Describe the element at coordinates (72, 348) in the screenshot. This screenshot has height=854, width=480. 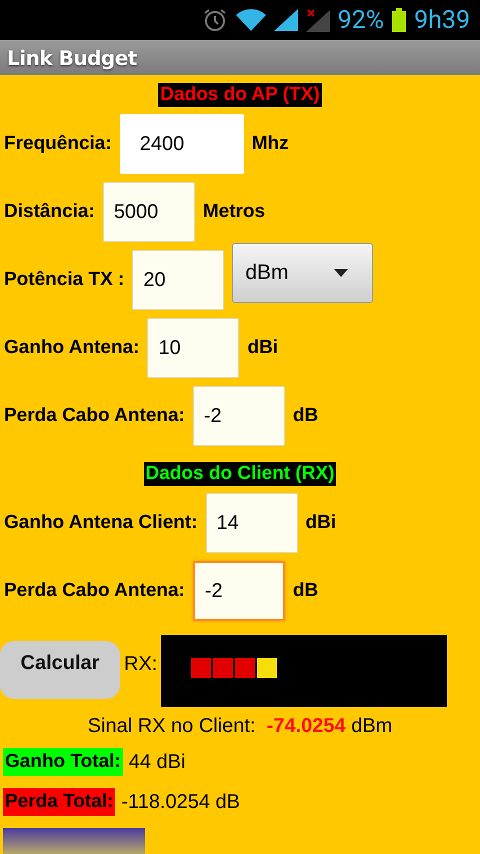
I see `field-label: Ganho Antena:` at that location.